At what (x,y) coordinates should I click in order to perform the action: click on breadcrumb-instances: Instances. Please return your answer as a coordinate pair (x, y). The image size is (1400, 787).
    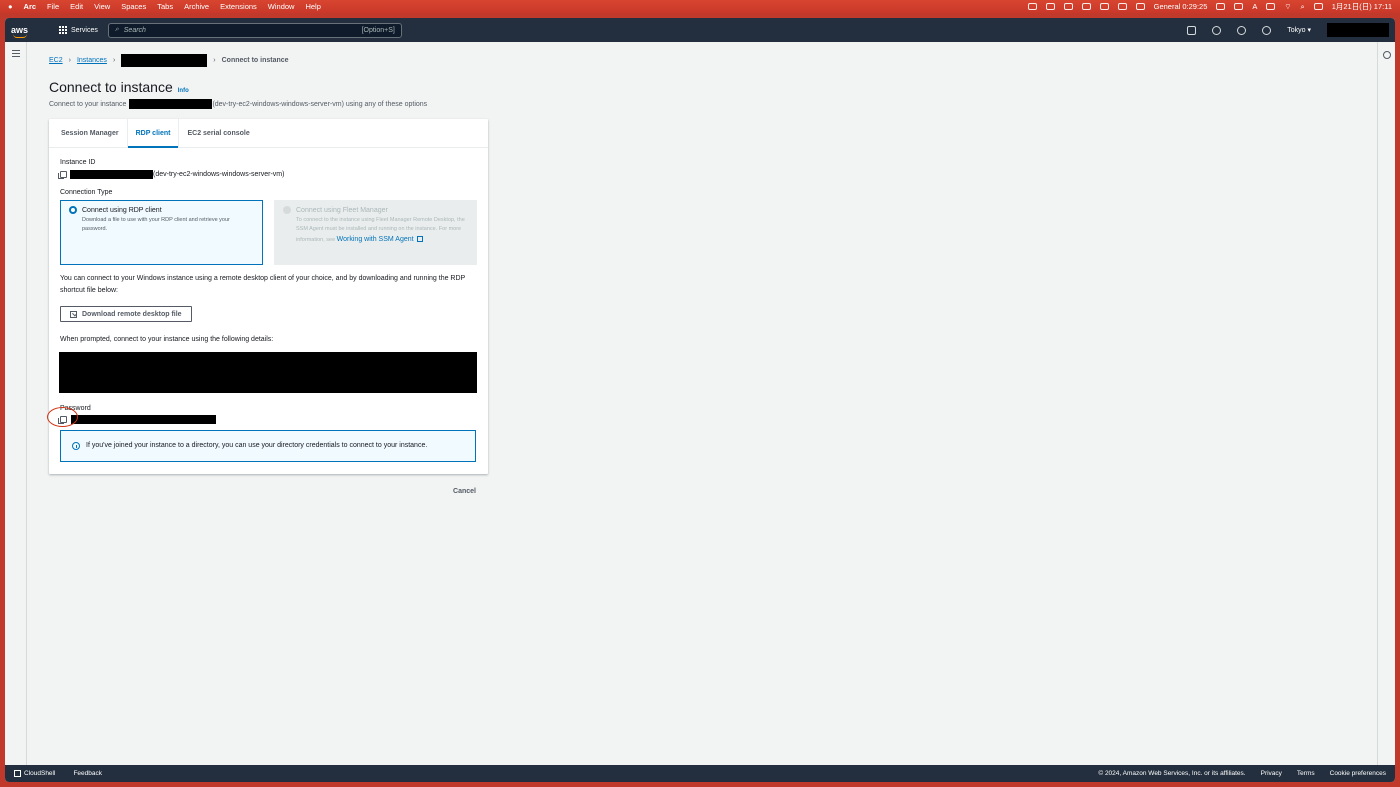
    Looking at the image, I should click on (92, 60).